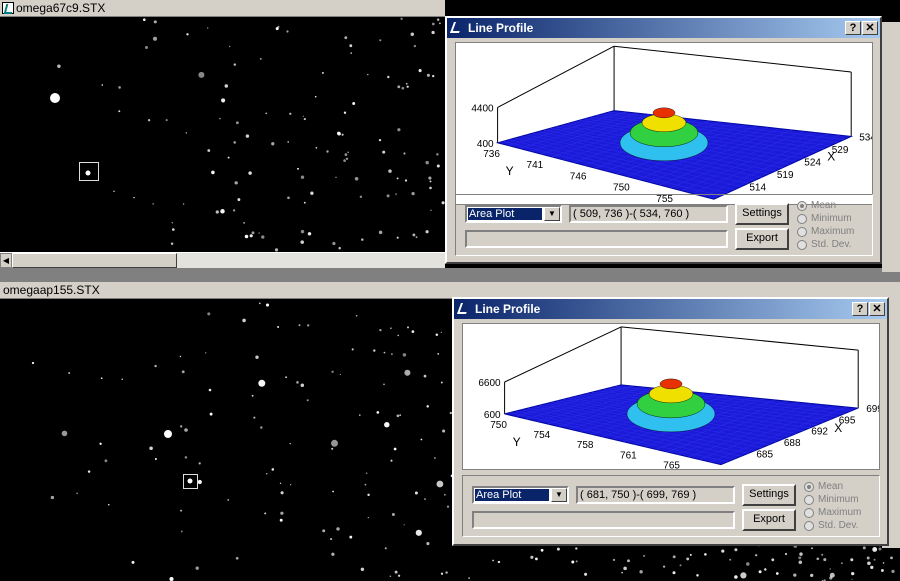 This screenshot has width=900, height=581. I want to click on status-field, so click(596, 239).